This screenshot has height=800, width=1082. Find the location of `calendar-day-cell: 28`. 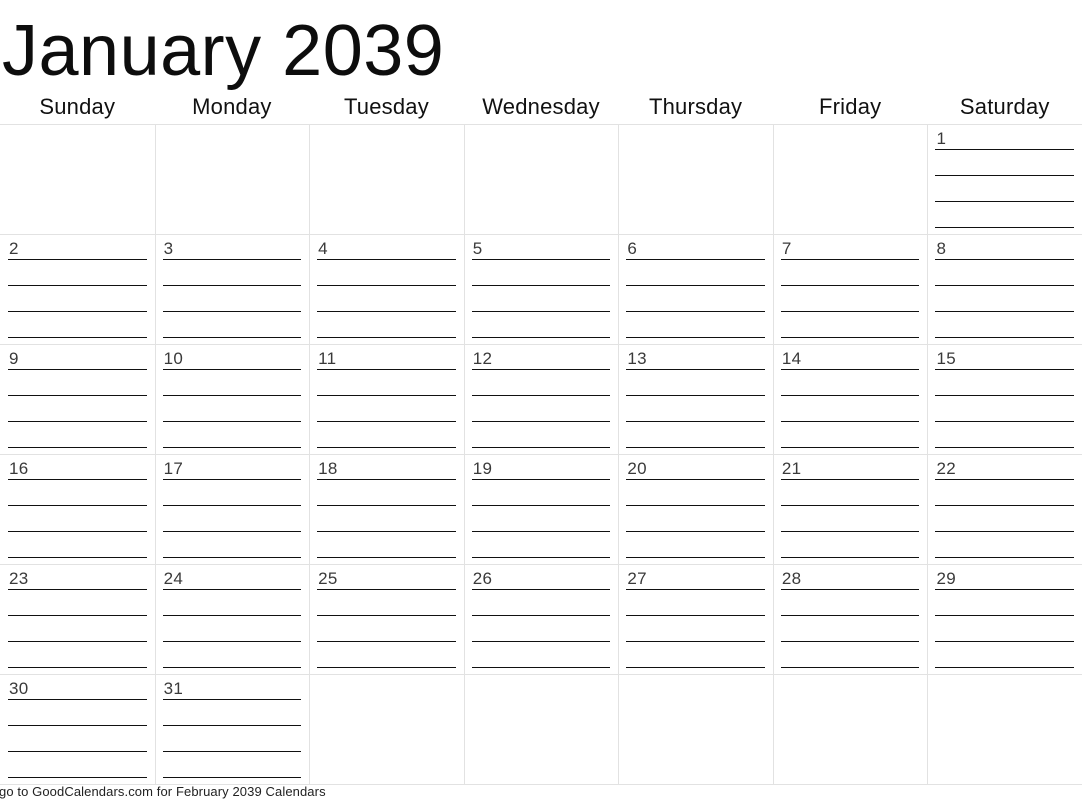

calendar-day-cell: 28 is located at coordinates (850, 619).